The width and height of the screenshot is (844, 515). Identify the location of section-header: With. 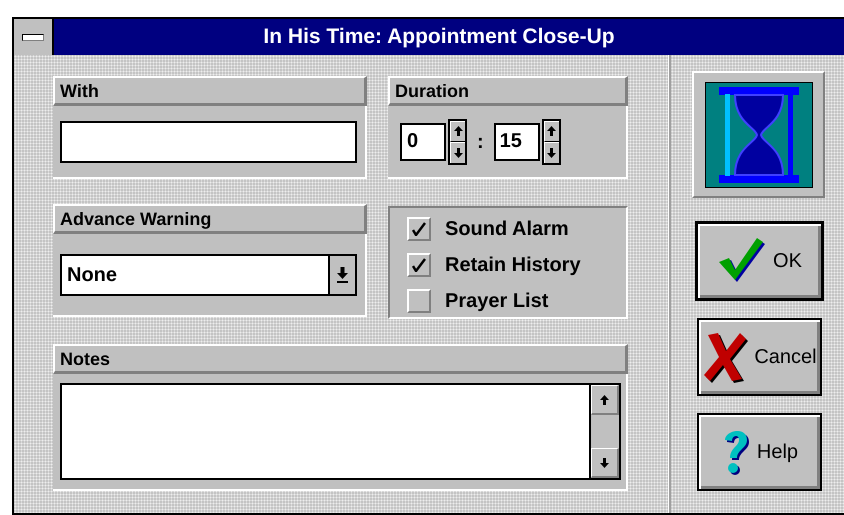
(210, 91).